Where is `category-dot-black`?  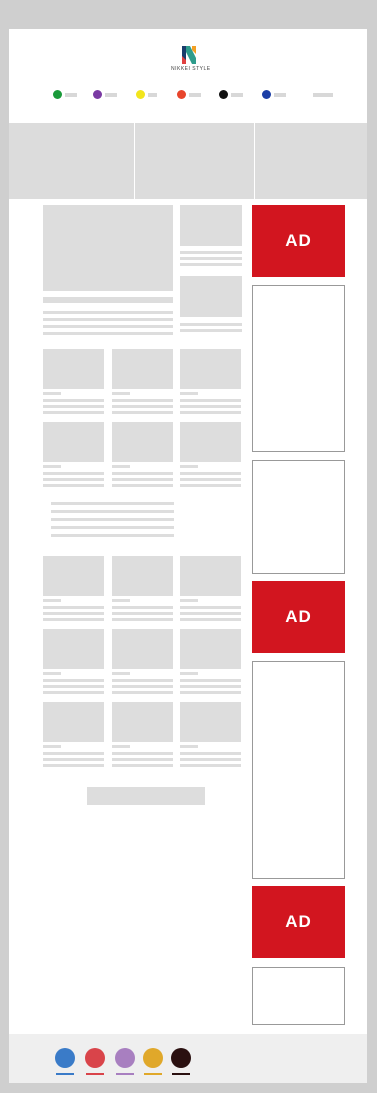
category-dot-black is located at coordinates (223, 94).